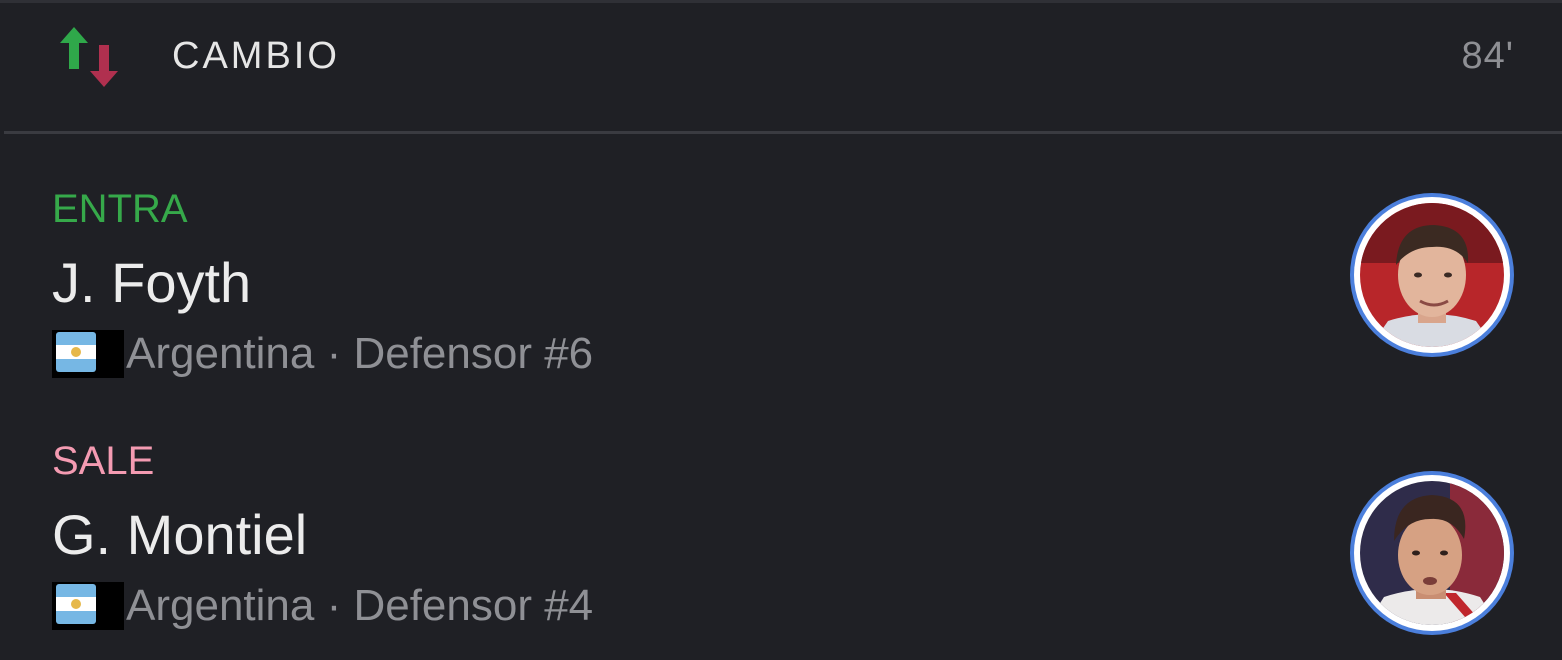 This screenshot has height=660, width=1562. Describe the element at coordinates (1432, 275) in the screenshot. I see `player-in-avatar` at that location.